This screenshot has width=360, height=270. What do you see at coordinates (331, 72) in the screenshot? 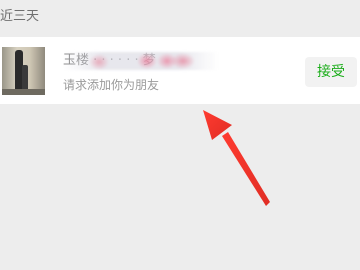
I see `accept-button: 接受` at bounding box center [331, 72].